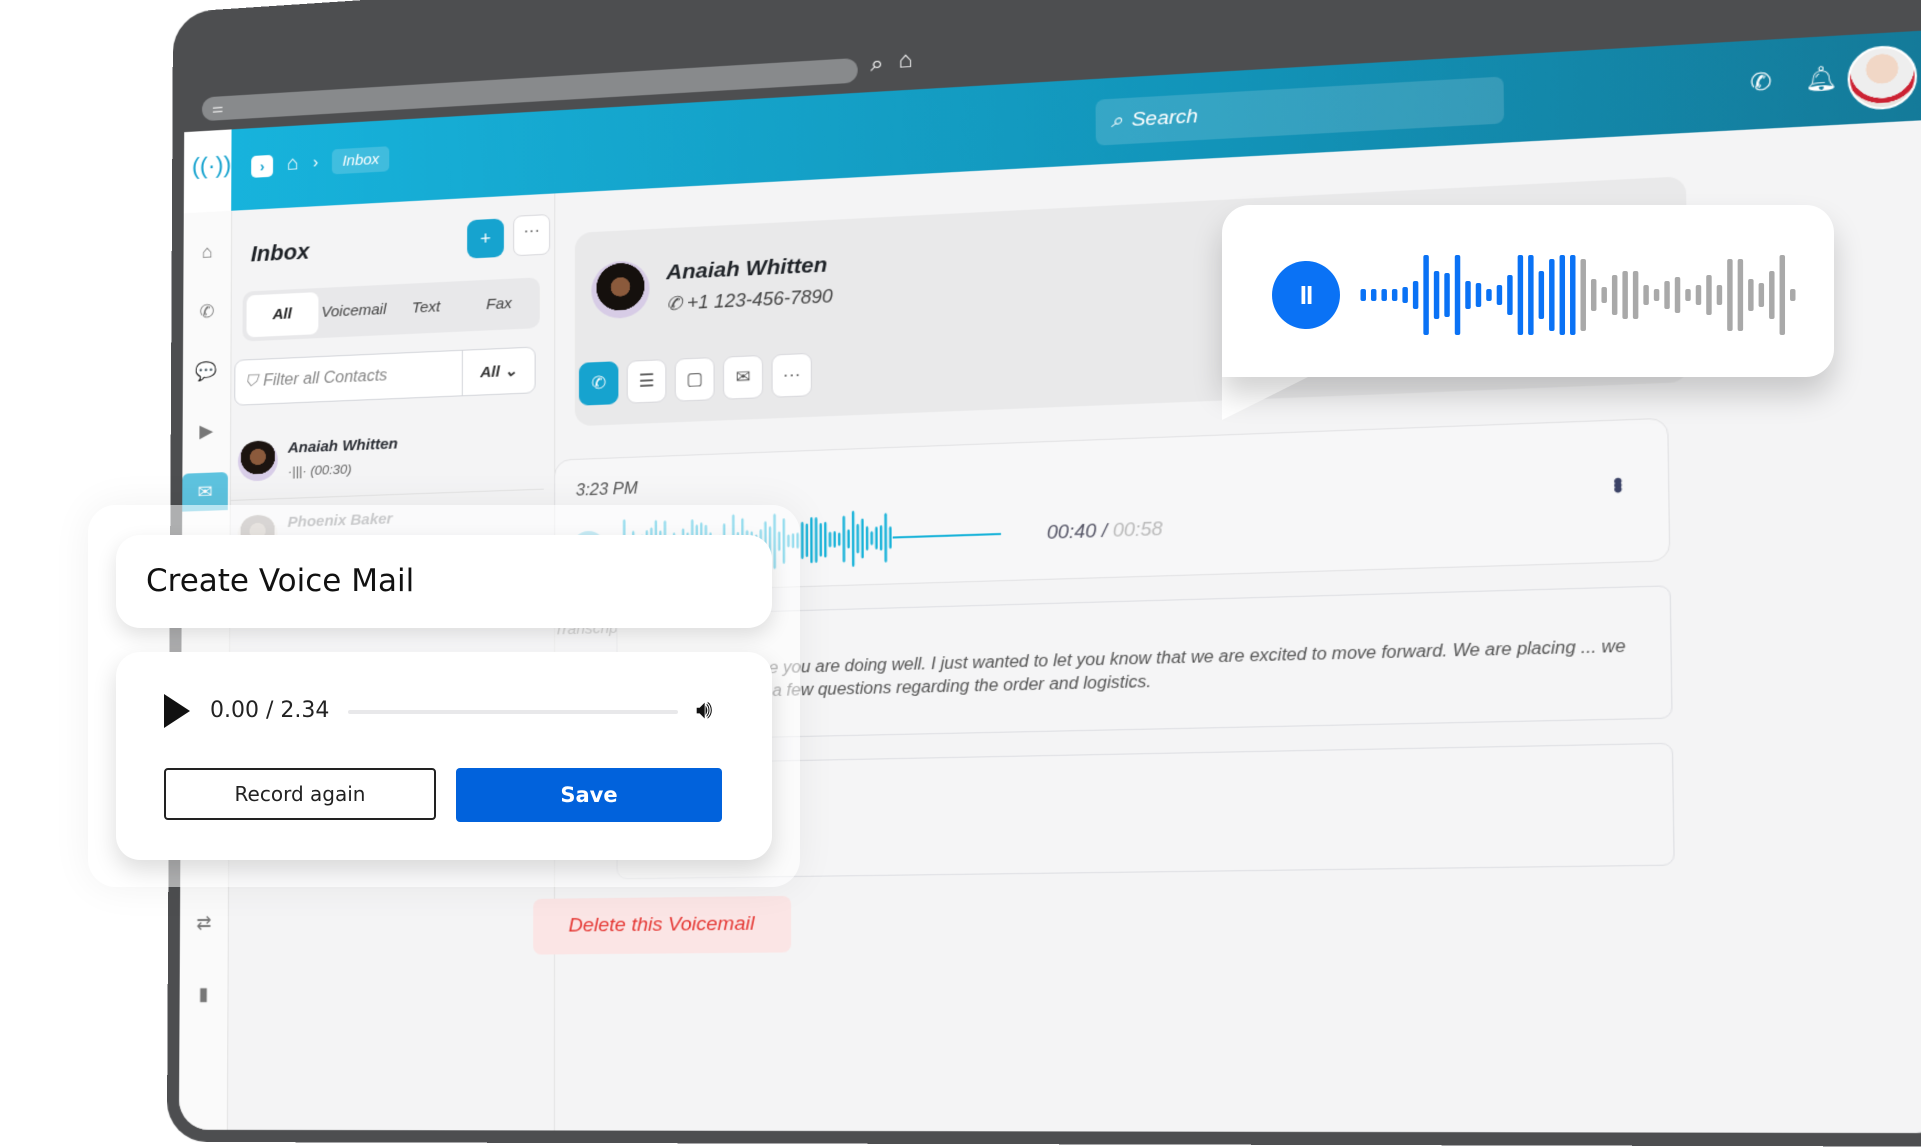 The image size is (1921, 1147). I want to click on chat-icon: 💬, so click(207, 373).